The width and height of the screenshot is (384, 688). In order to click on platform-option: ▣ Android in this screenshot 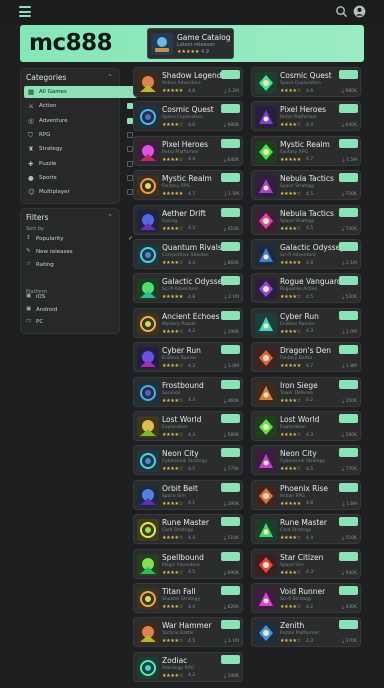, I will do `click(81, 310)`.